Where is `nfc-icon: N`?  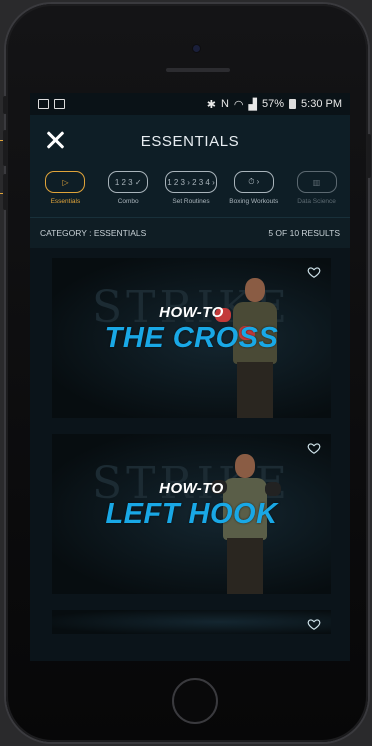
nfc-icon: N is located at coordinates (224, 104).